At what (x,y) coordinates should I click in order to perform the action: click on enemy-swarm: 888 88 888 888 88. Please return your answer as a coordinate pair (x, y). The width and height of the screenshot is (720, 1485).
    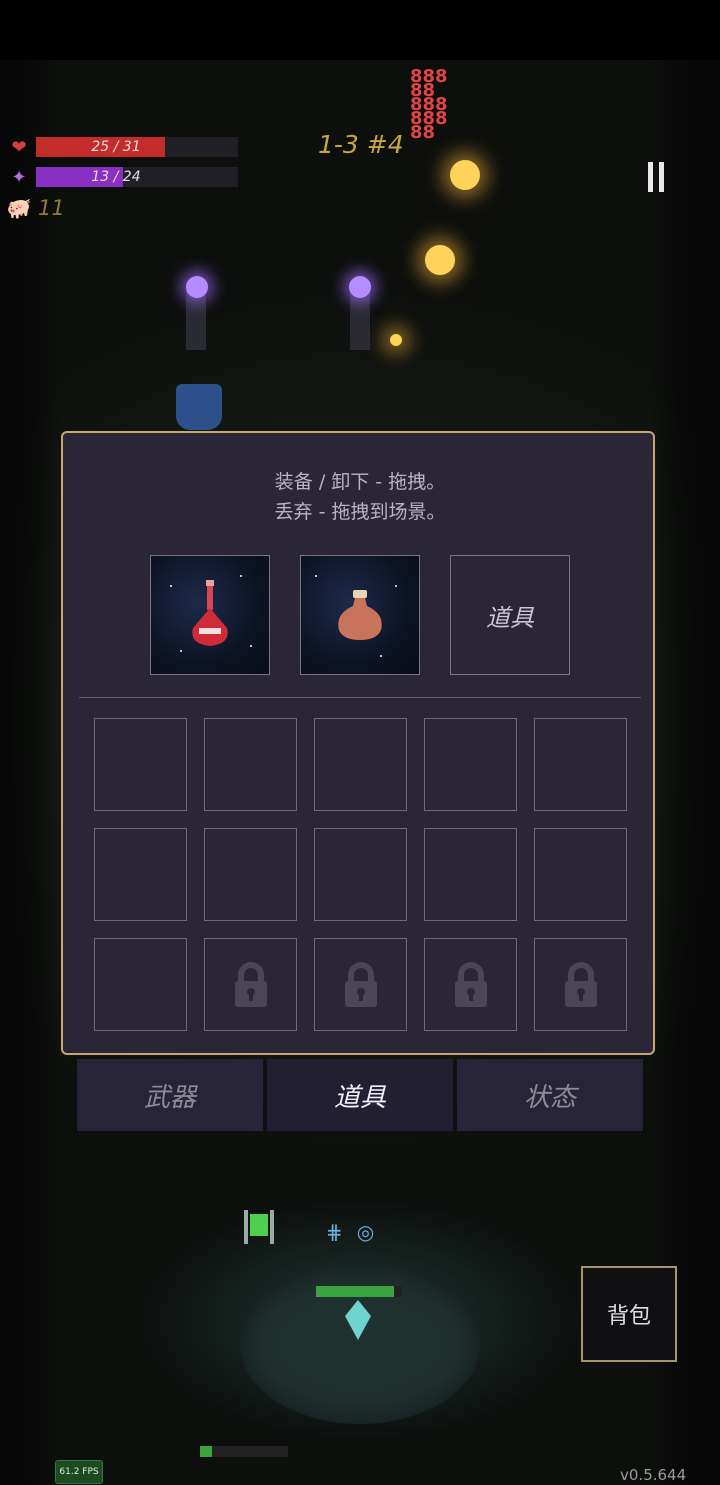
    Looking at the image, I should click on (429, 104).